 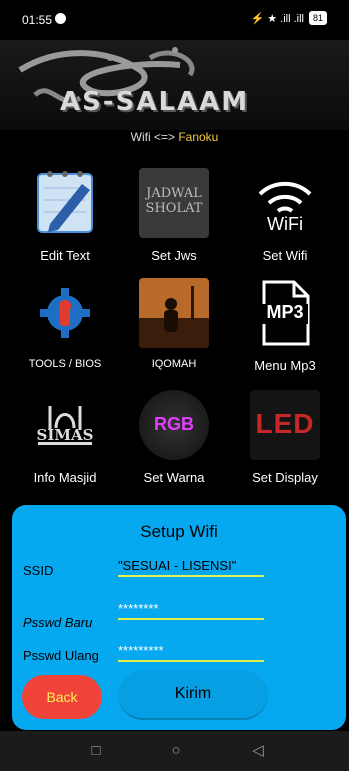 I want to click on jadwal-sholat-icon: JADWAL SHOLAT, so click(x=174, y=203).